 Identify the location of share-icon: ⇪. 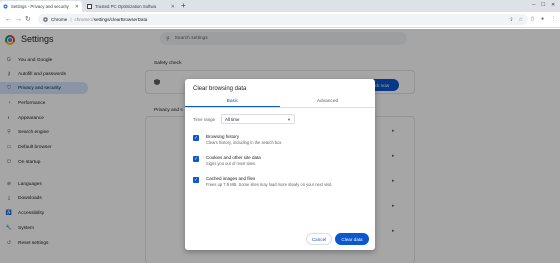
(511, 20).